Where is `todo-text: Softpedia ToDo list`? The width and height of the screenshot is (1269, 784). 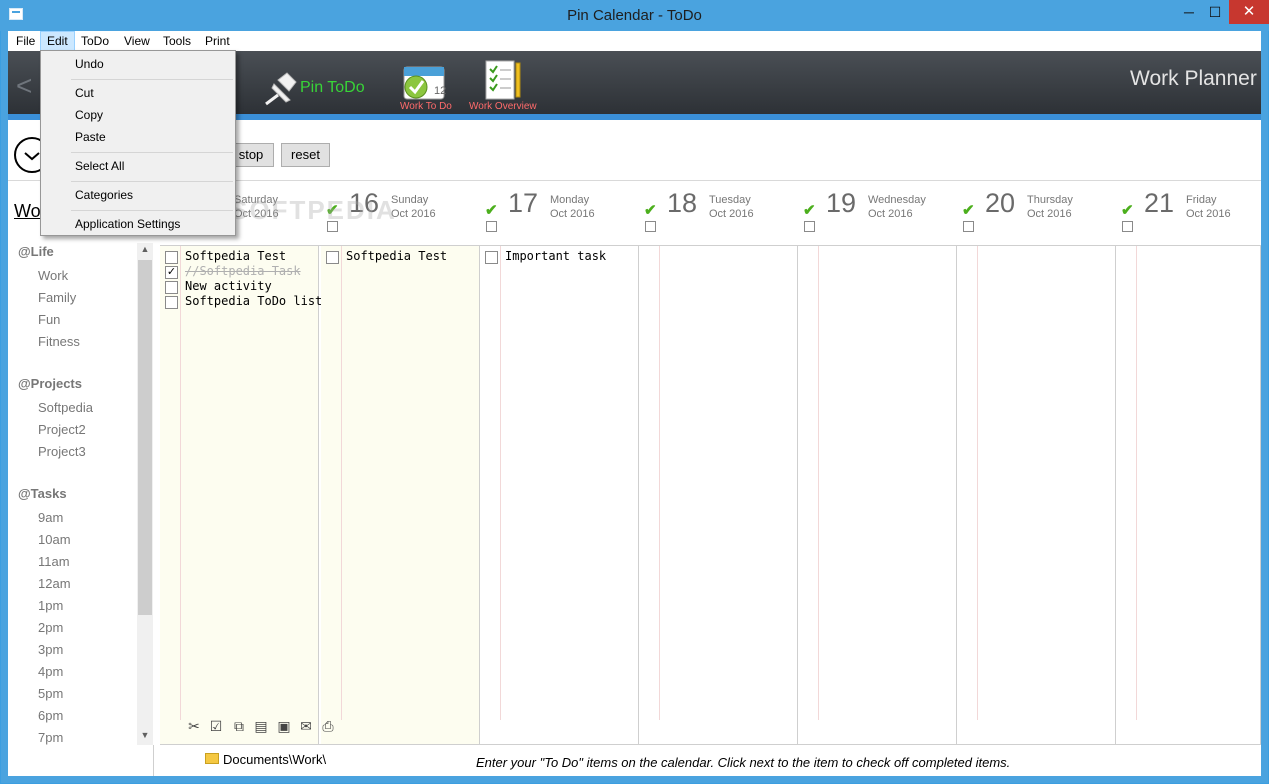
todo-text: Softpedia ToDo list is located at coordinates (253, 301).